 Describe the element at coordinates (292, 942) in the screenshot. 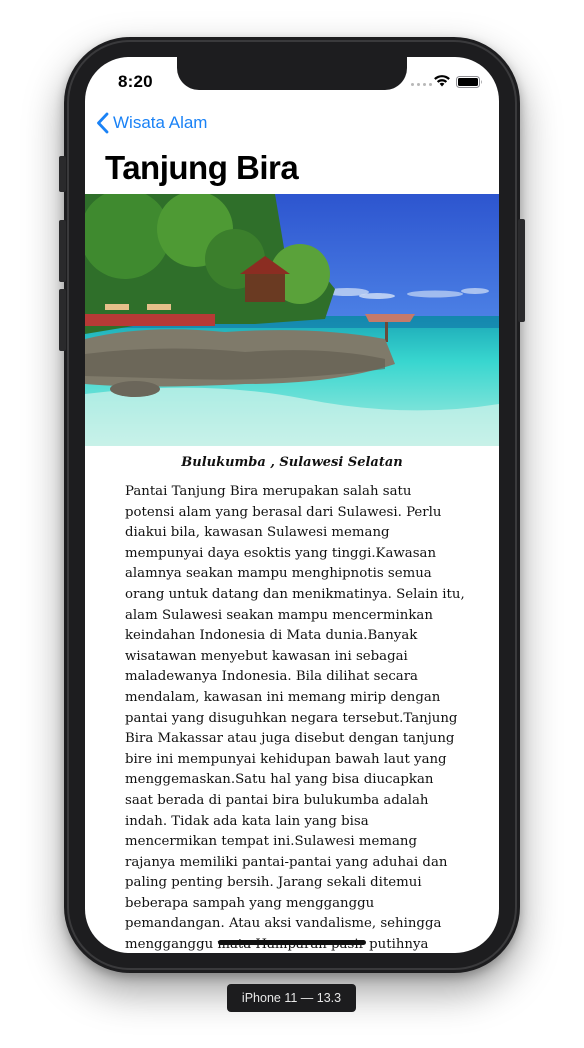

I see `home-indicator` at that location.